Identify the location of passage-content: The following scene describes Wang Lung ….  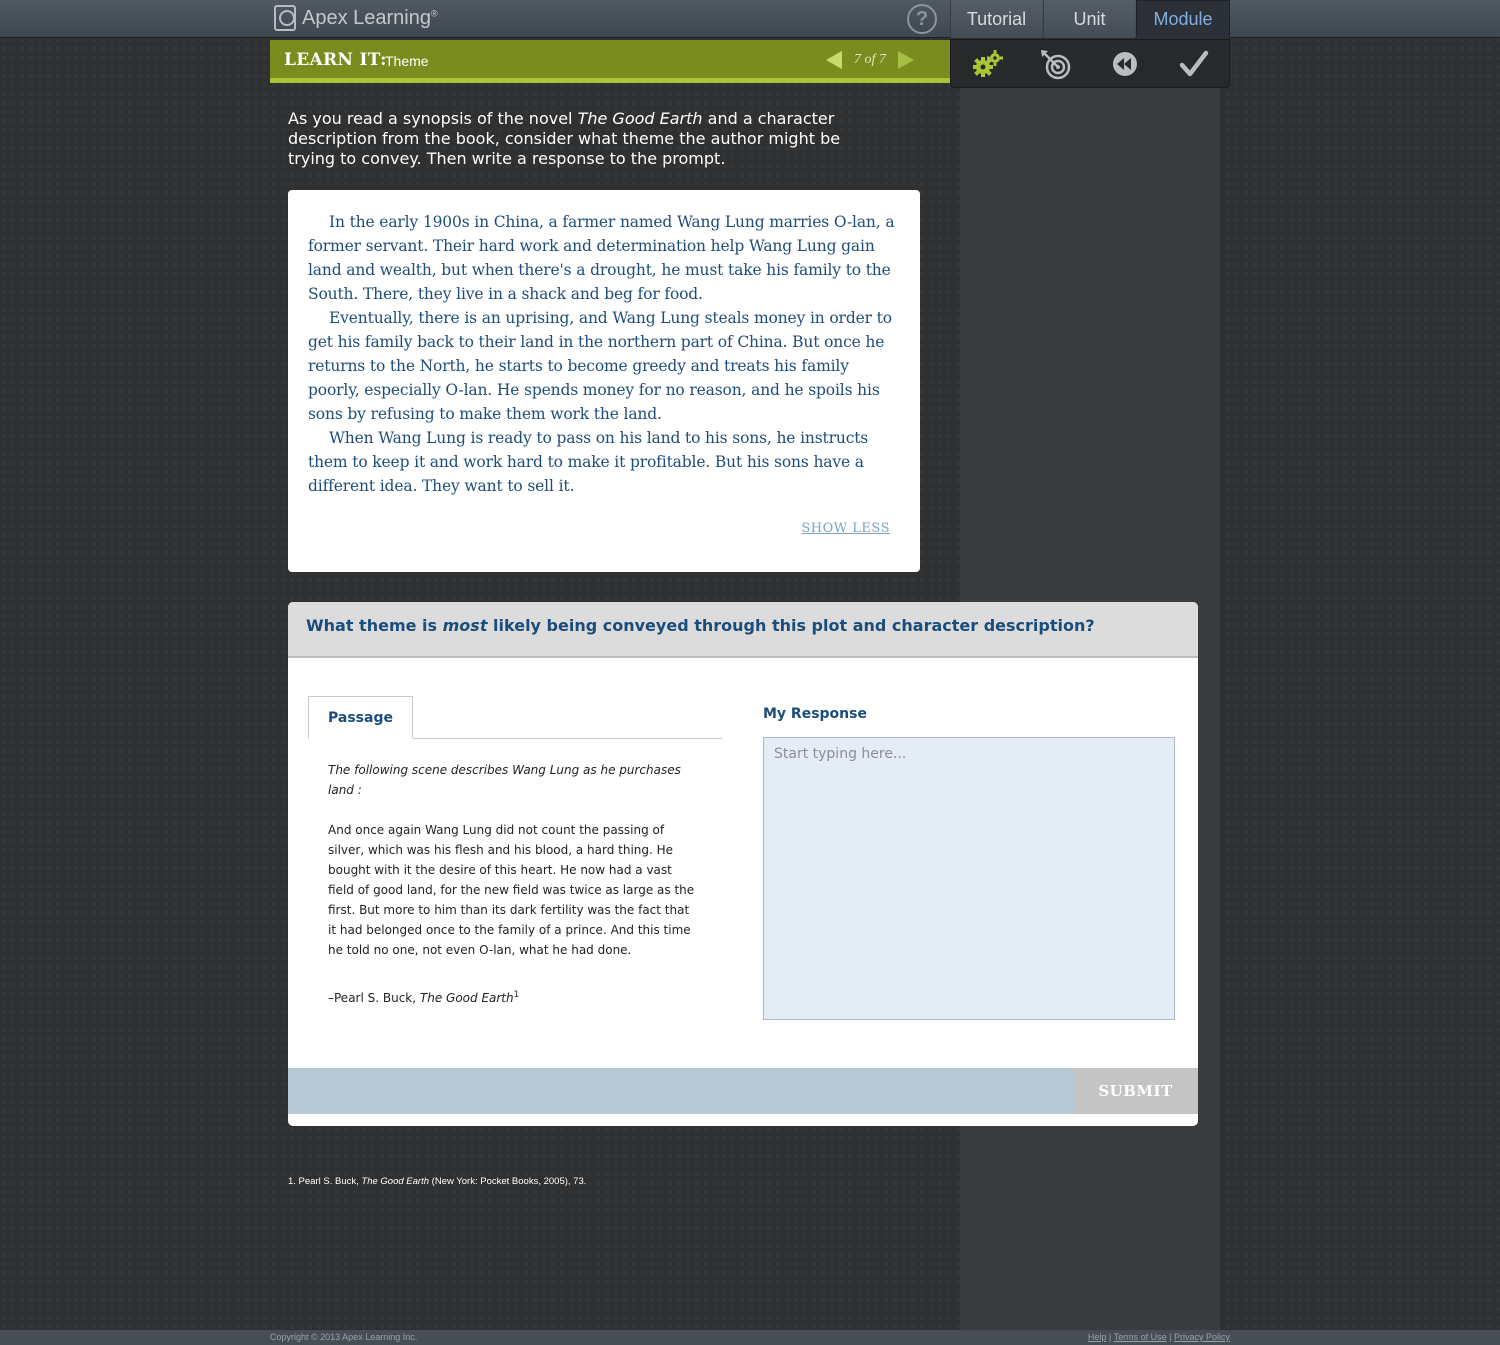
(513, 884).